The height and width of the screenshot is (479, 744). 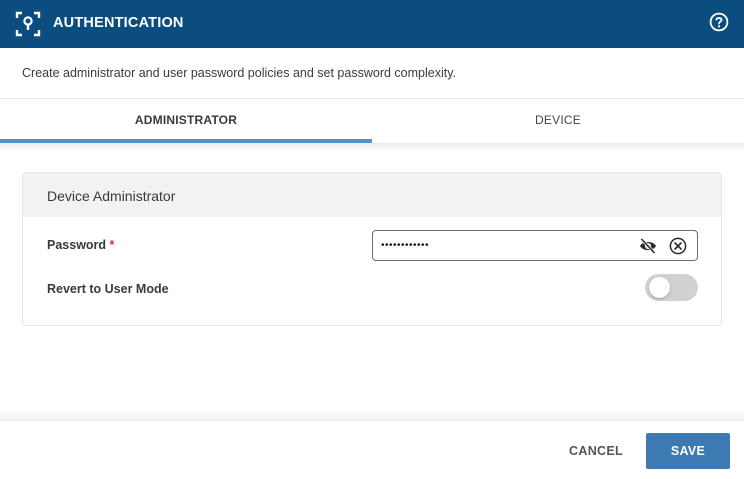 What do you see at coordinates (186, 121) in the screenshot?
I see `tab-administrator: ADMINISTRATOR` at bounding box center [186, 121].